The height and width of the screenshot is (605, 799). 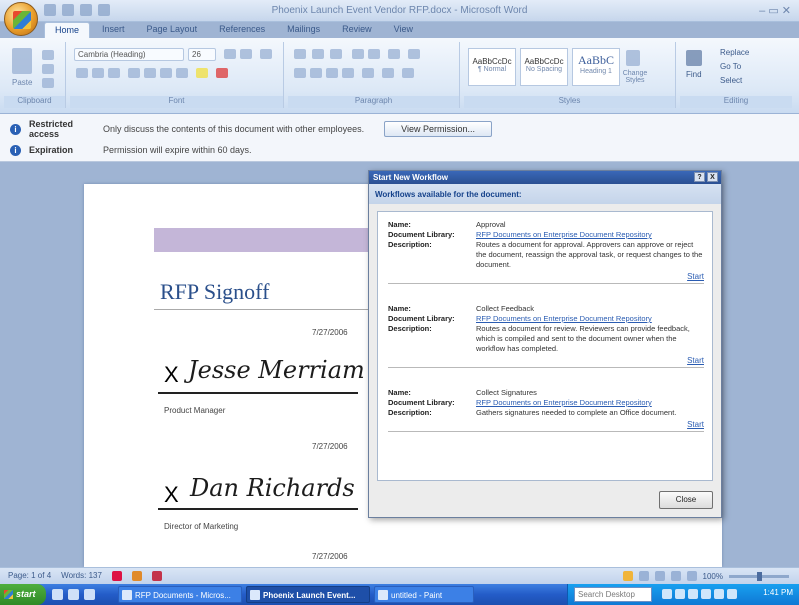 I want to click on underline-icon, so click(x=114, y=73).